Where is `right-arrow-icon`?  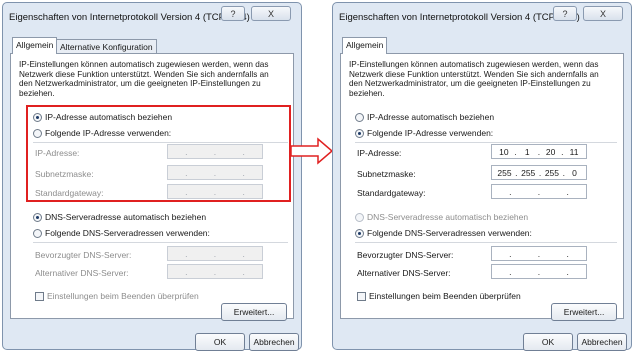 right-arrow-icon is located at coordinates (312, 151).